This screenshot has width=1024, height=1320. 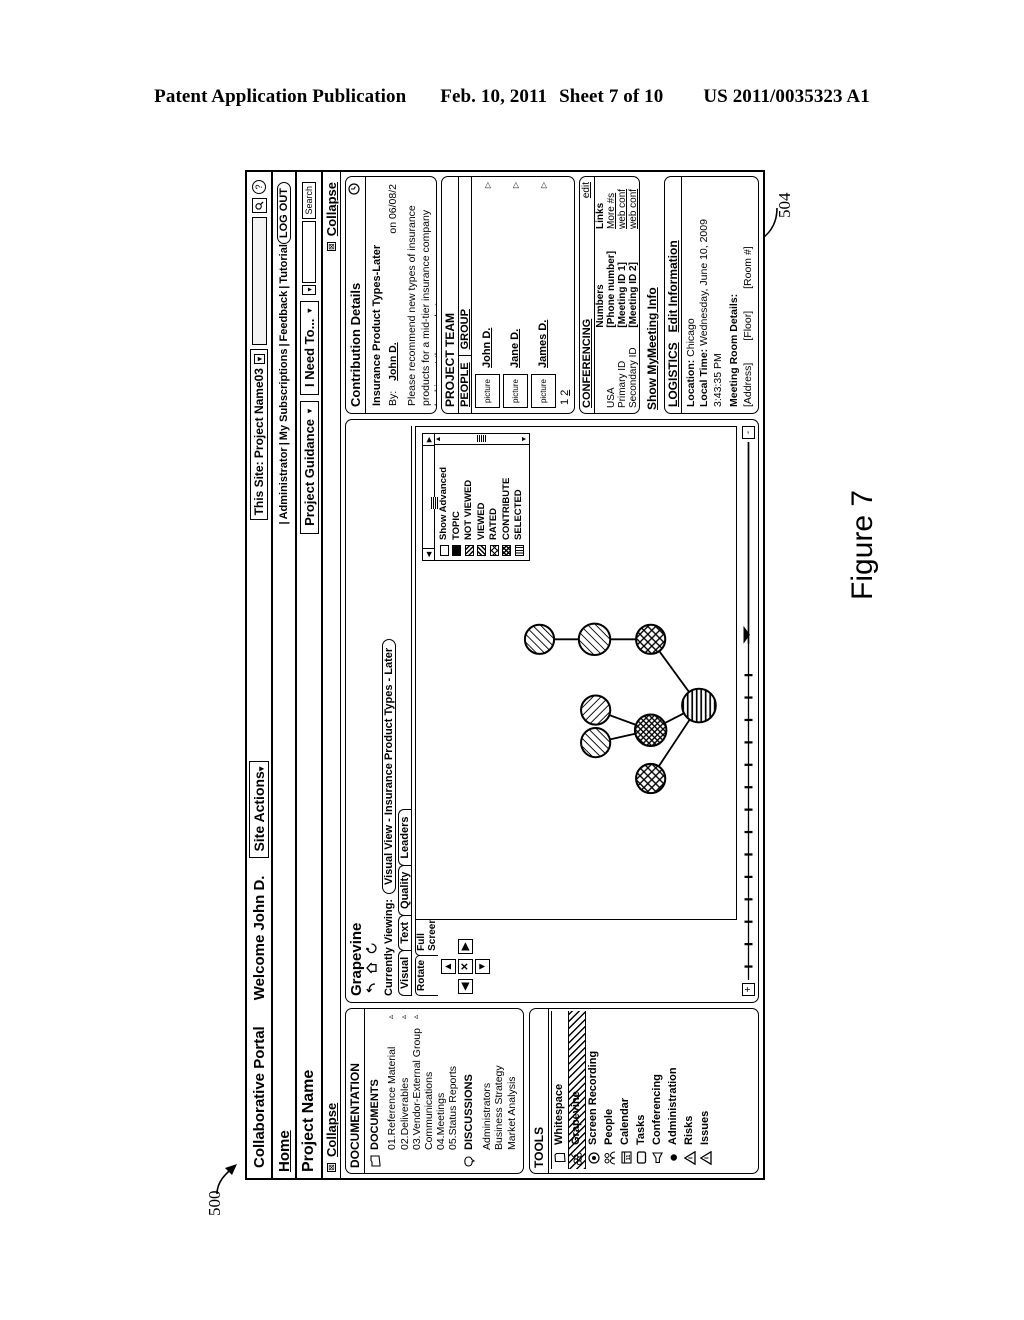 What do you see at coordinates (309, 289) in the screenshot?
I see `search-scope-dropdown: ▾` at bounding box center [309, 289].